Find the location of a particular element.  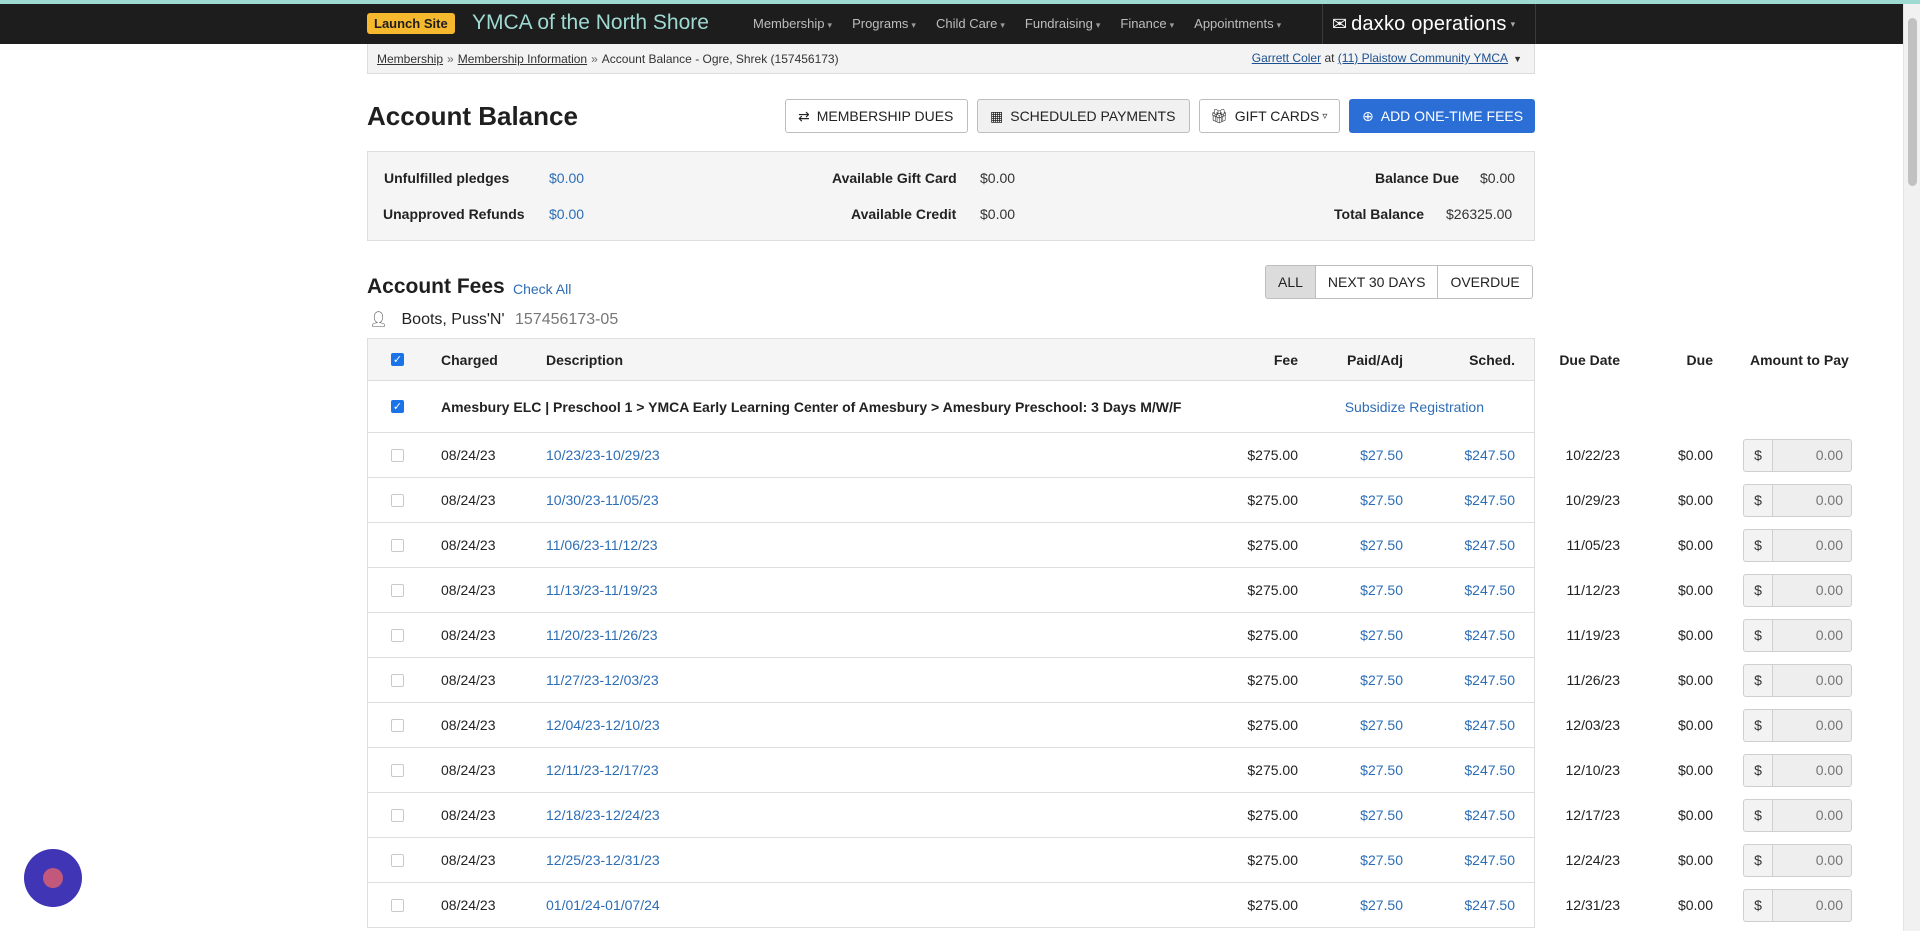

add-one-time-fees-button: ⊕ ADD ONE-TIME FEES is located at coordinates (1442, 116).